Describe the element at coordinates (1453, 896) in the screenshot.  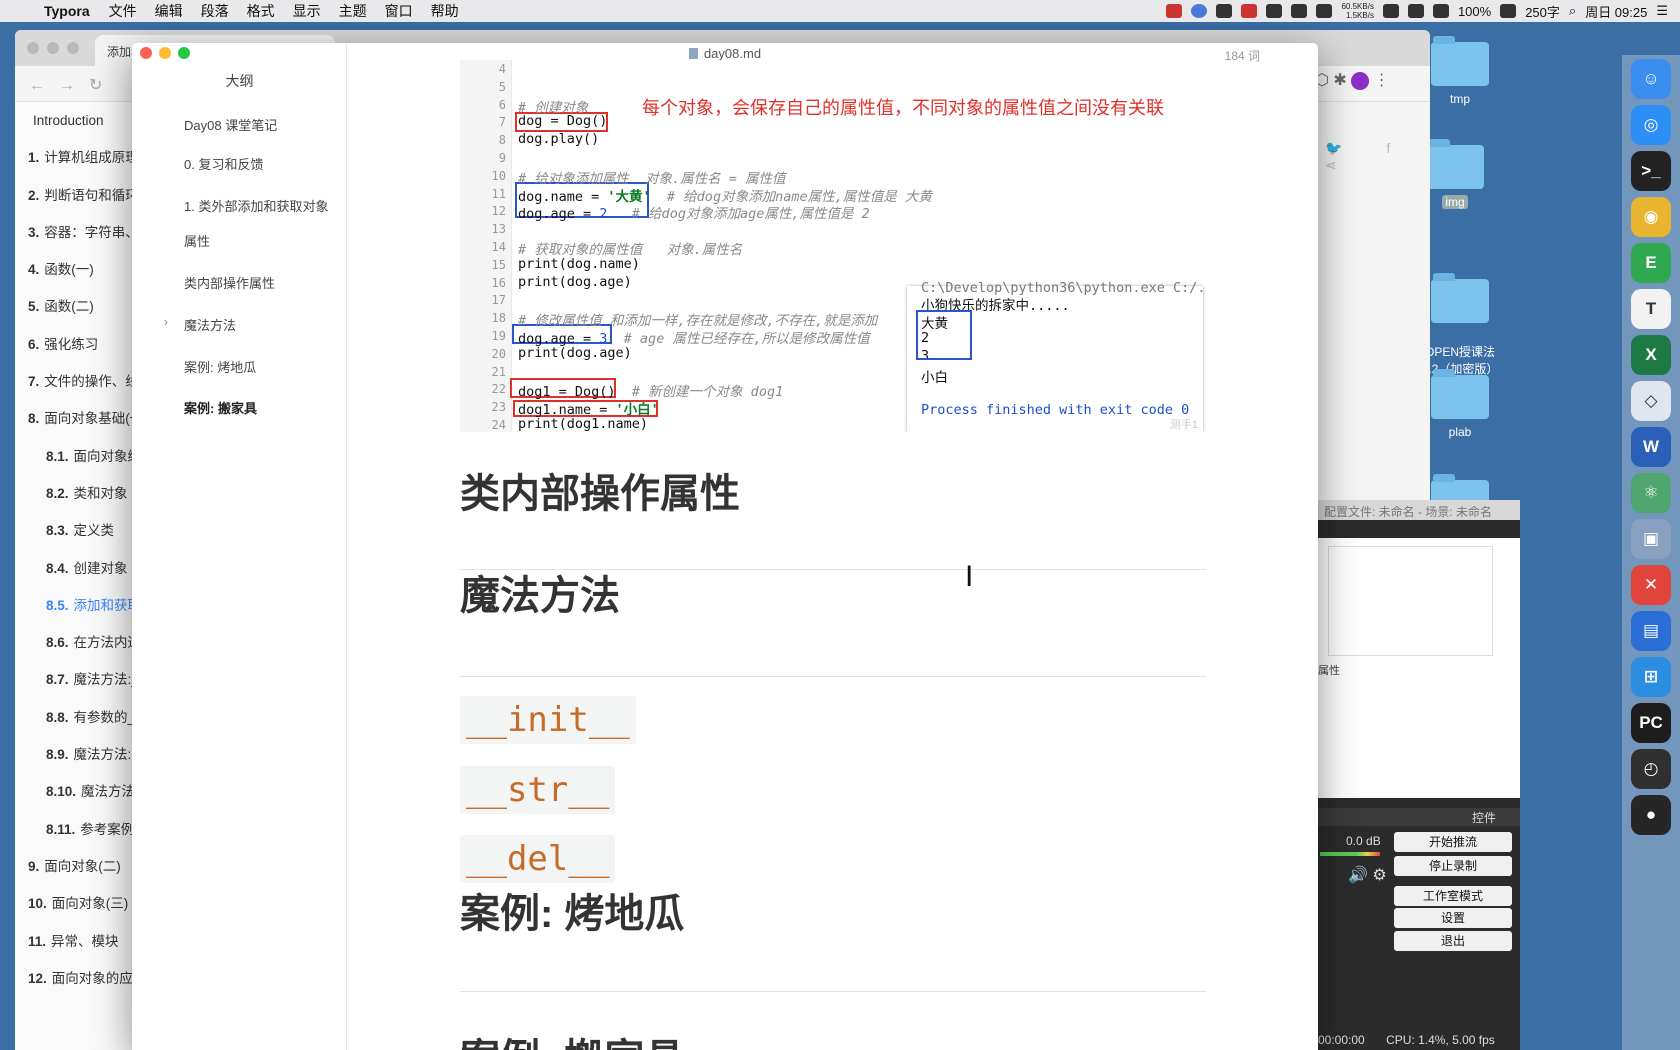
I see `studio-mode-button: 工作室模式` at that location.